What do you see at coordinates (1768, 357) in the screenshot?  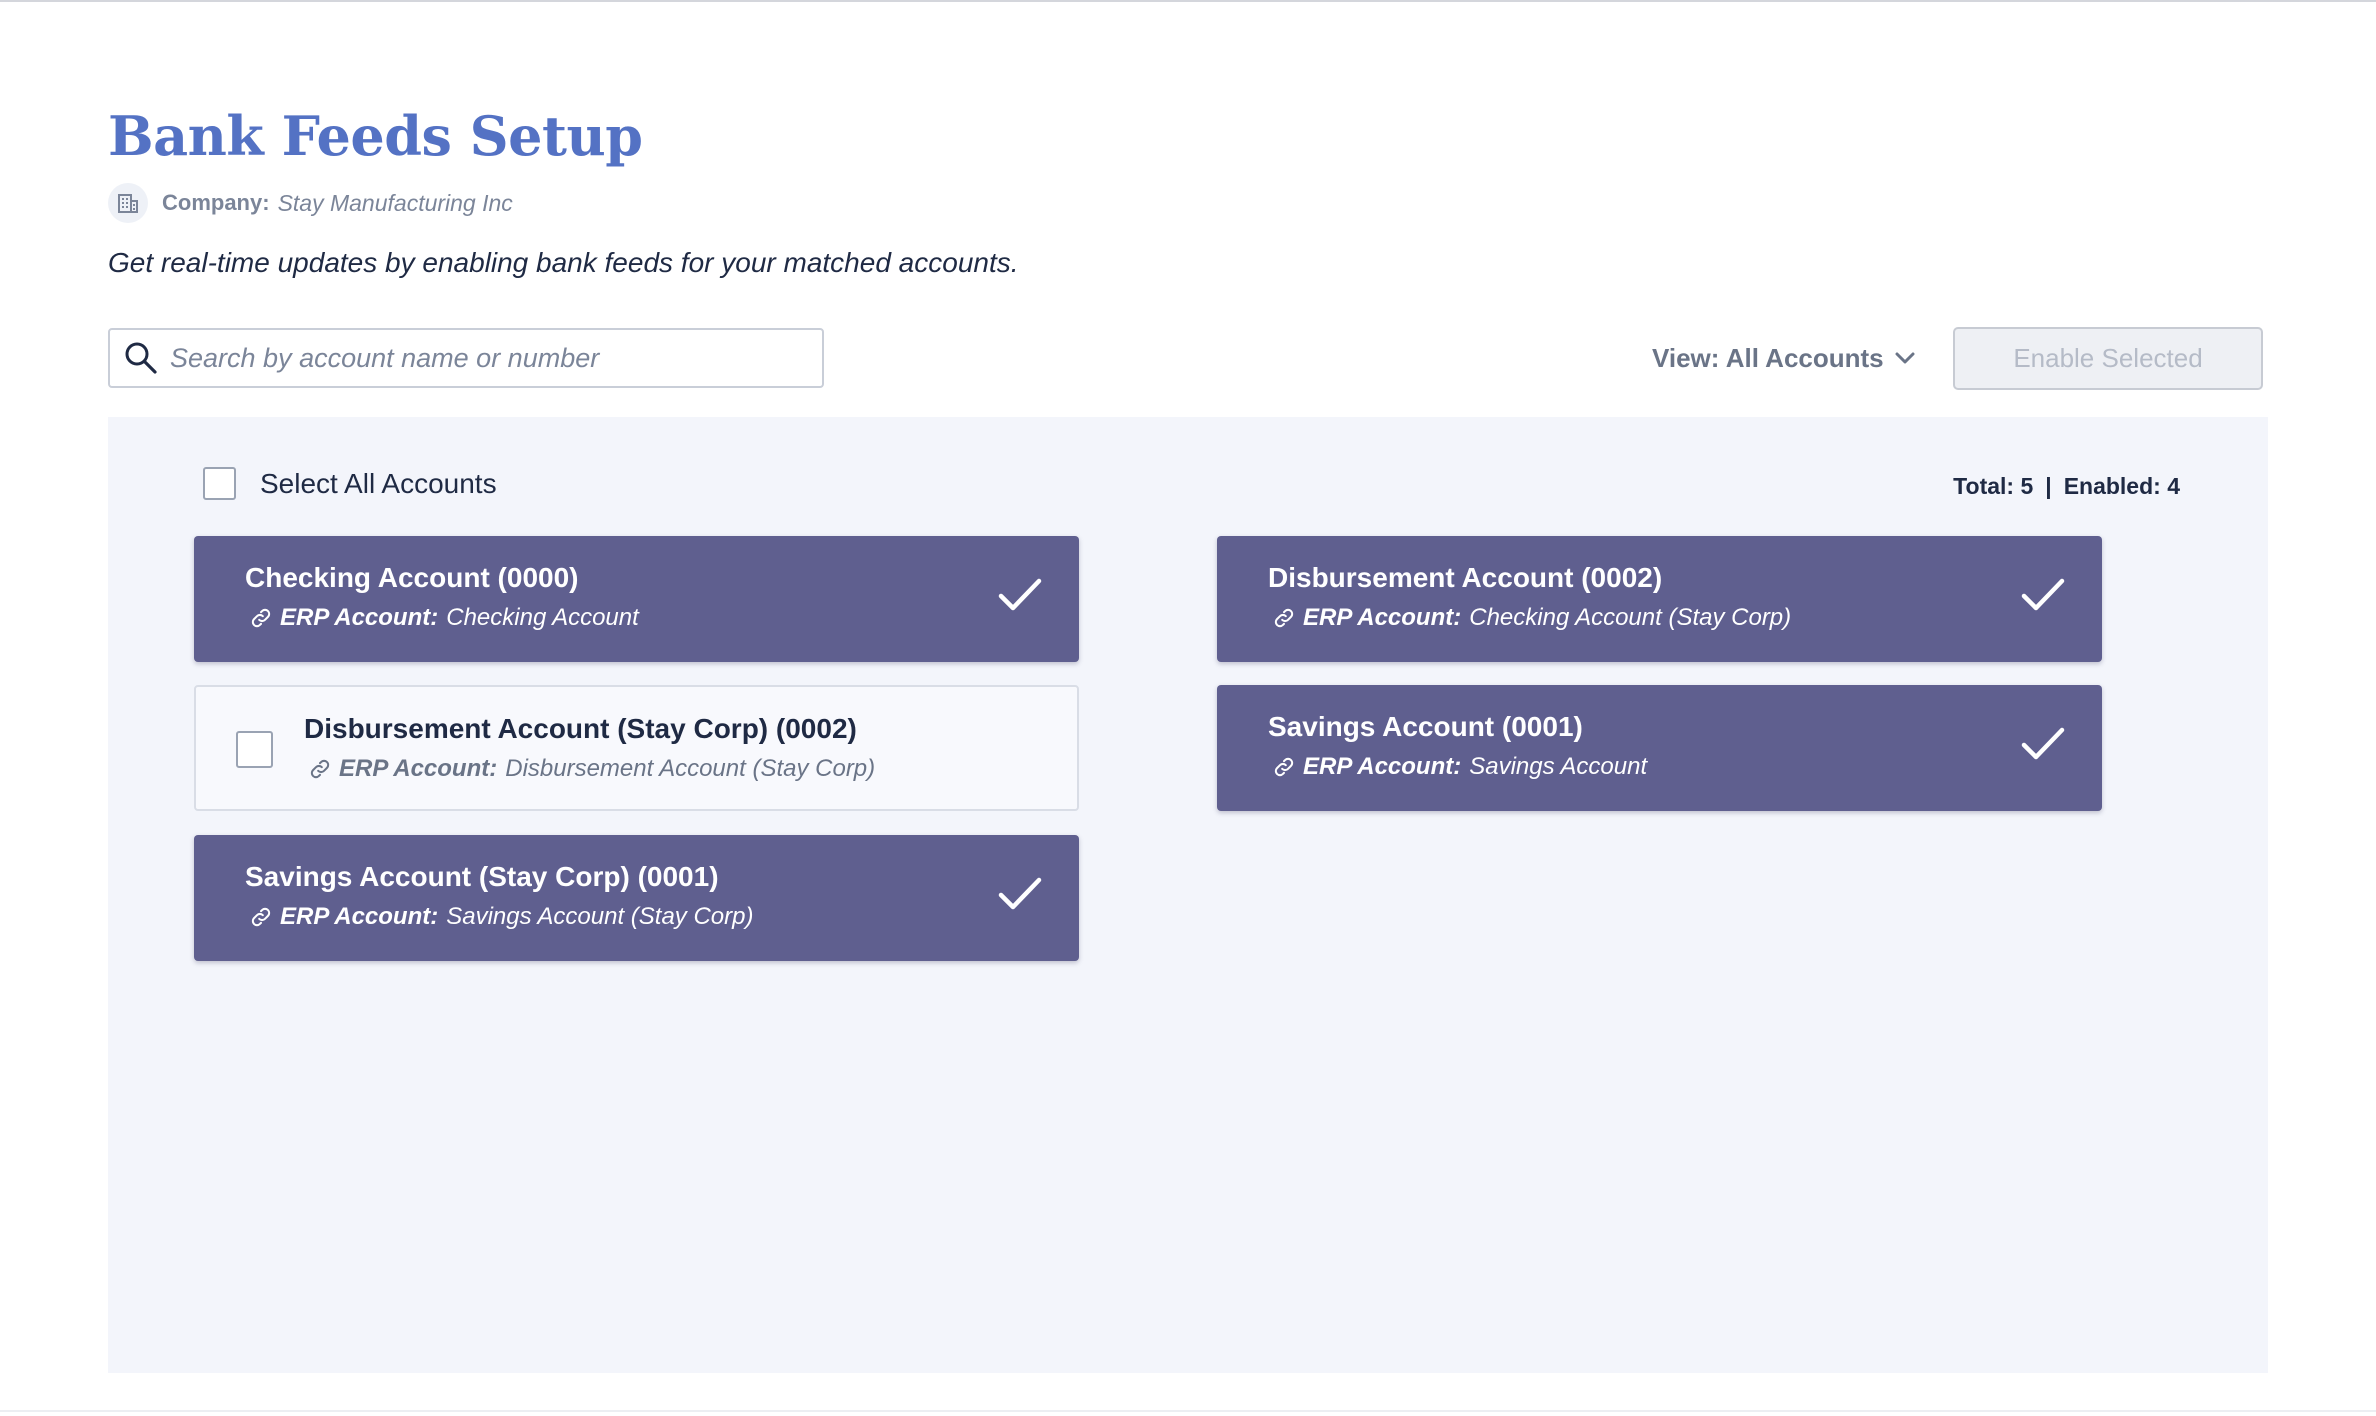 I see `view-filter-label: View: All Accounts` at bounding box center [1768, 357].